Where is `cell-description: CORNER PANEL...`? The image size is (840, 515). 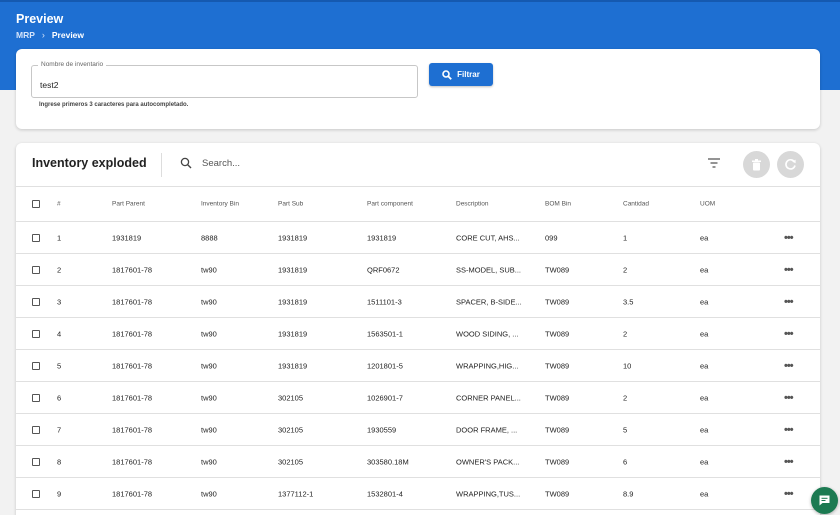 cell-description: CORNER PANEL... is located at coordinates (488, 397).